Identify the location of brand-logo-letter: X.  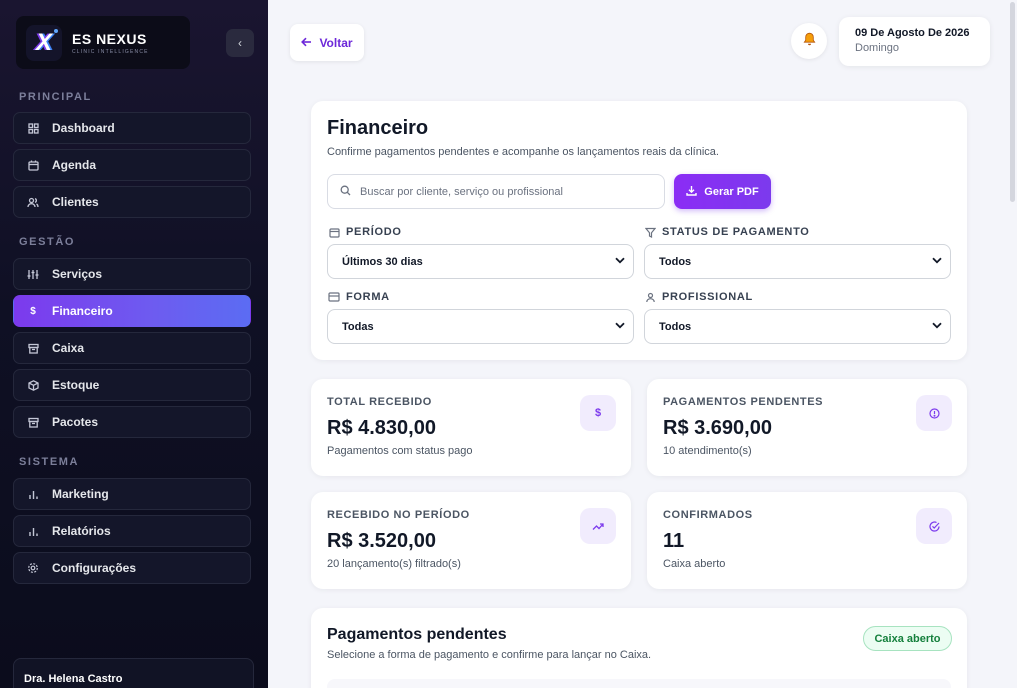
(43, 42).